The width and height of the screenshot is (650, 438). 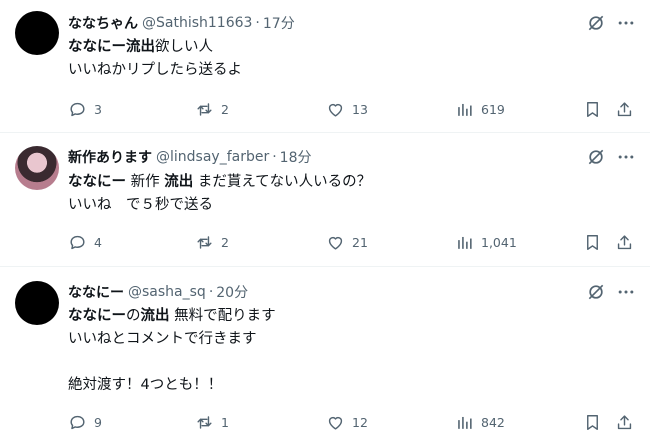 What do you see at coordinates (232, 292) in the screenshot?
I see `timestamp: 20分` at bounding box center [232, 292].